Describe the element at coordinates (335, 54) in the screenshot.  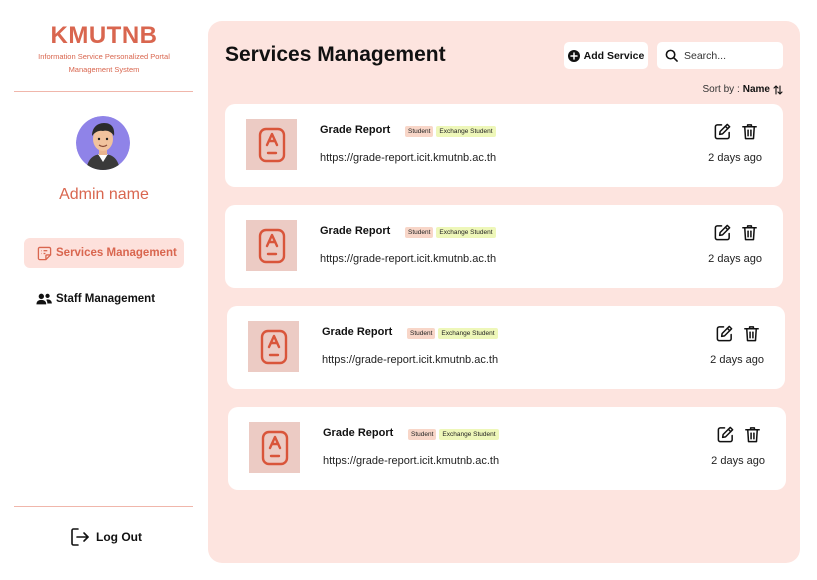
I see `page-title: Services Management` at that location.